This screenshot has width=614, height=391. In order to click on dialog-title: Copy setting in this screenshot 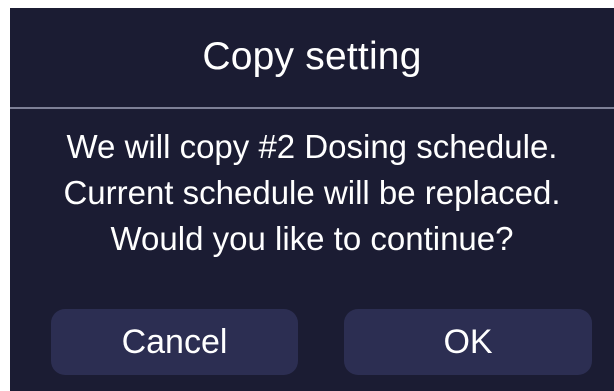, I will do `click(312, 56)`.